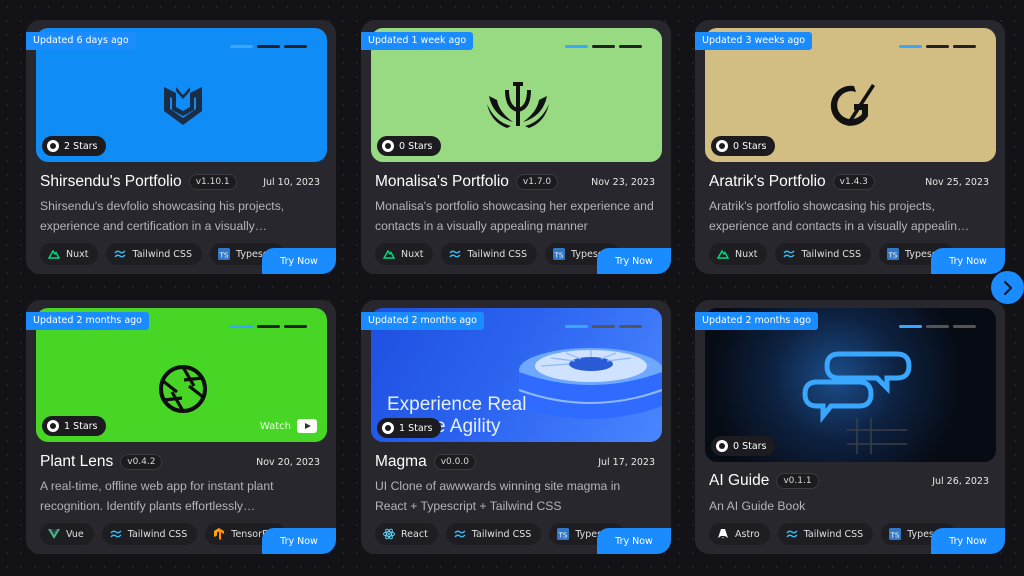 The height and width of the screenshot is (576, 1024). I want to click on nuxt-icon, so click(389, 254).